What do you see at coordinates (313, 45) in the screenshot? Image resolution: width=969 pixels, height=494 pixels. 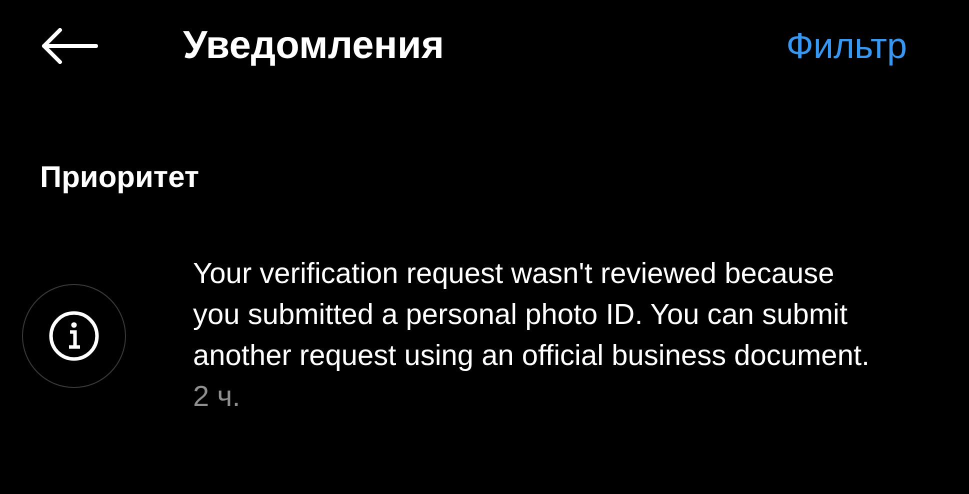 I see `page-title: Уведомления` at bounding box center [313, 45].